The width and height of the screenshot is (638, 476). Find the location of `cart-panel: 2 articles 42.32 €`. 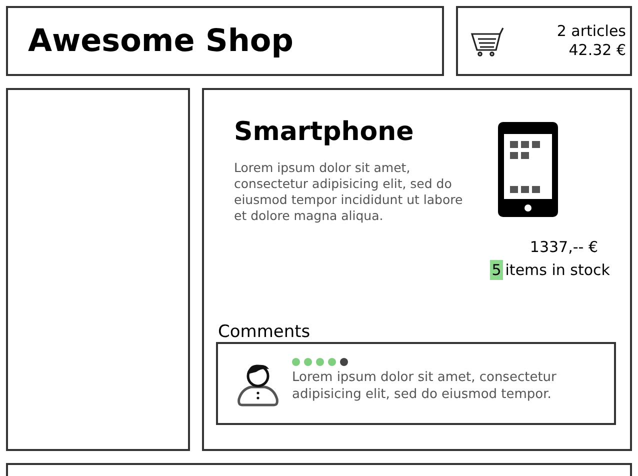

cart-panel: 2 articles 42.32 € is located at coordinates (544, 41).